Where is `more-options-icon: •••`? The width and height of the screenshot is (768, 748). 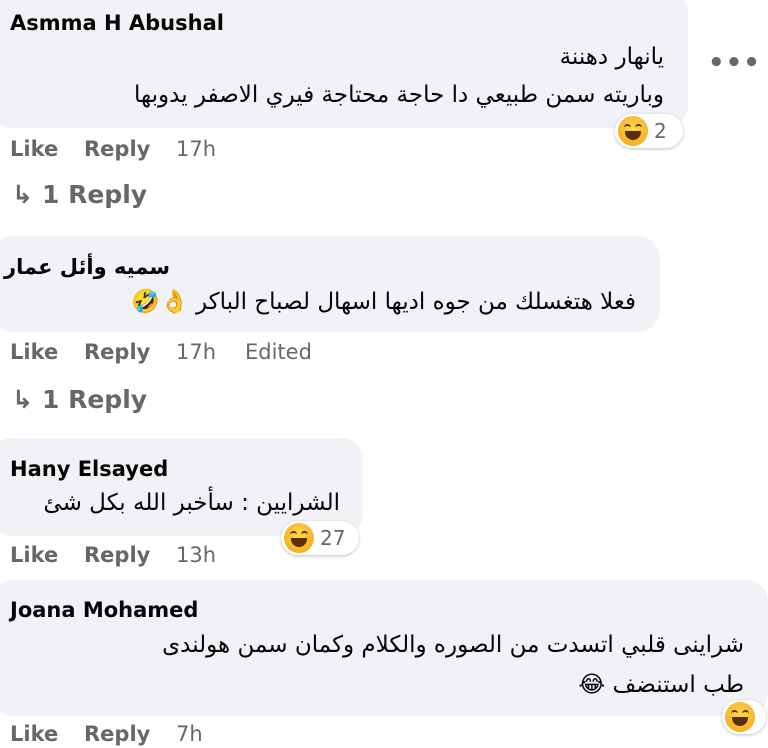 more-options-icon: ••• is located at coordinates (734, 63).